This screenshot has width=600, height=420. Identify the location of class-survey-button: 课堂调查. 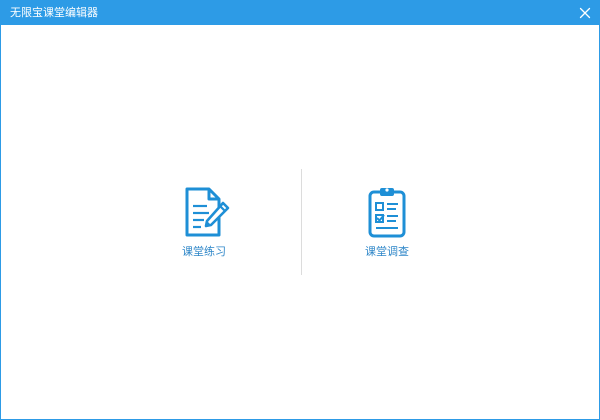
(387, 235).